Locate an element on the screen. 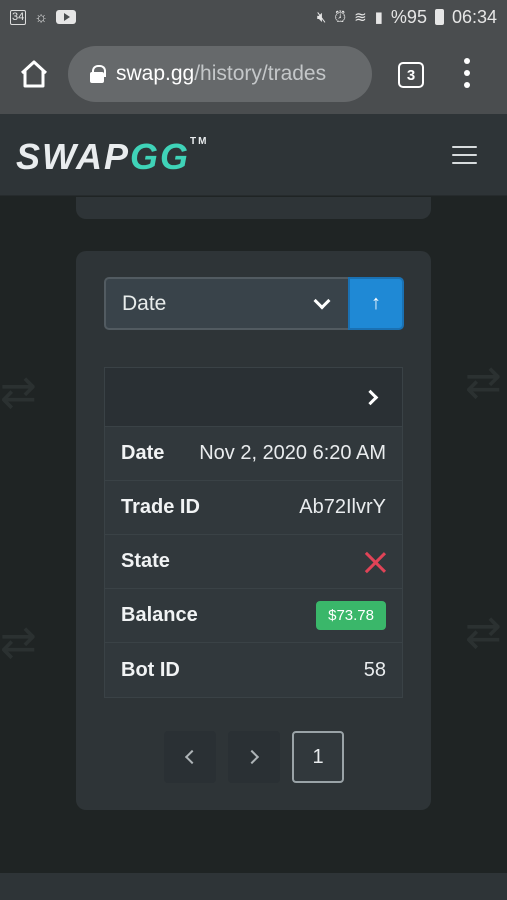 The width and height of the screenshot is (507, 900). balance-badge: $73.78 is located at coordinates (351, 615).